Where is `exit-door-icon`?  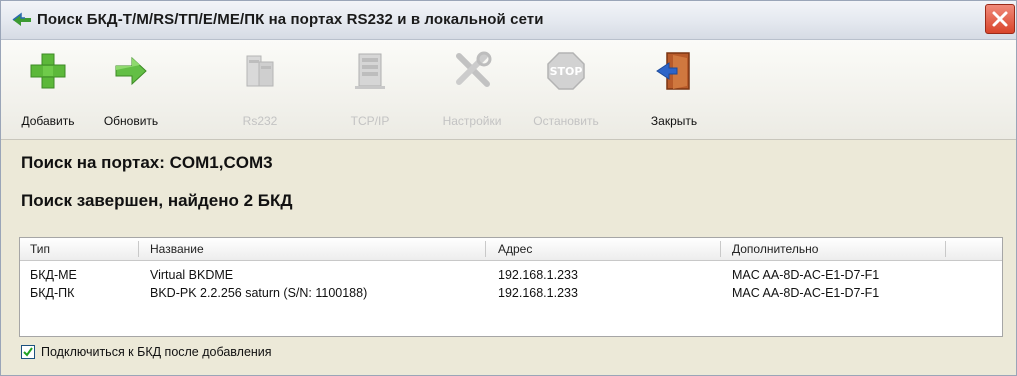 exit-door-icon is located at coordinates (673, 71).